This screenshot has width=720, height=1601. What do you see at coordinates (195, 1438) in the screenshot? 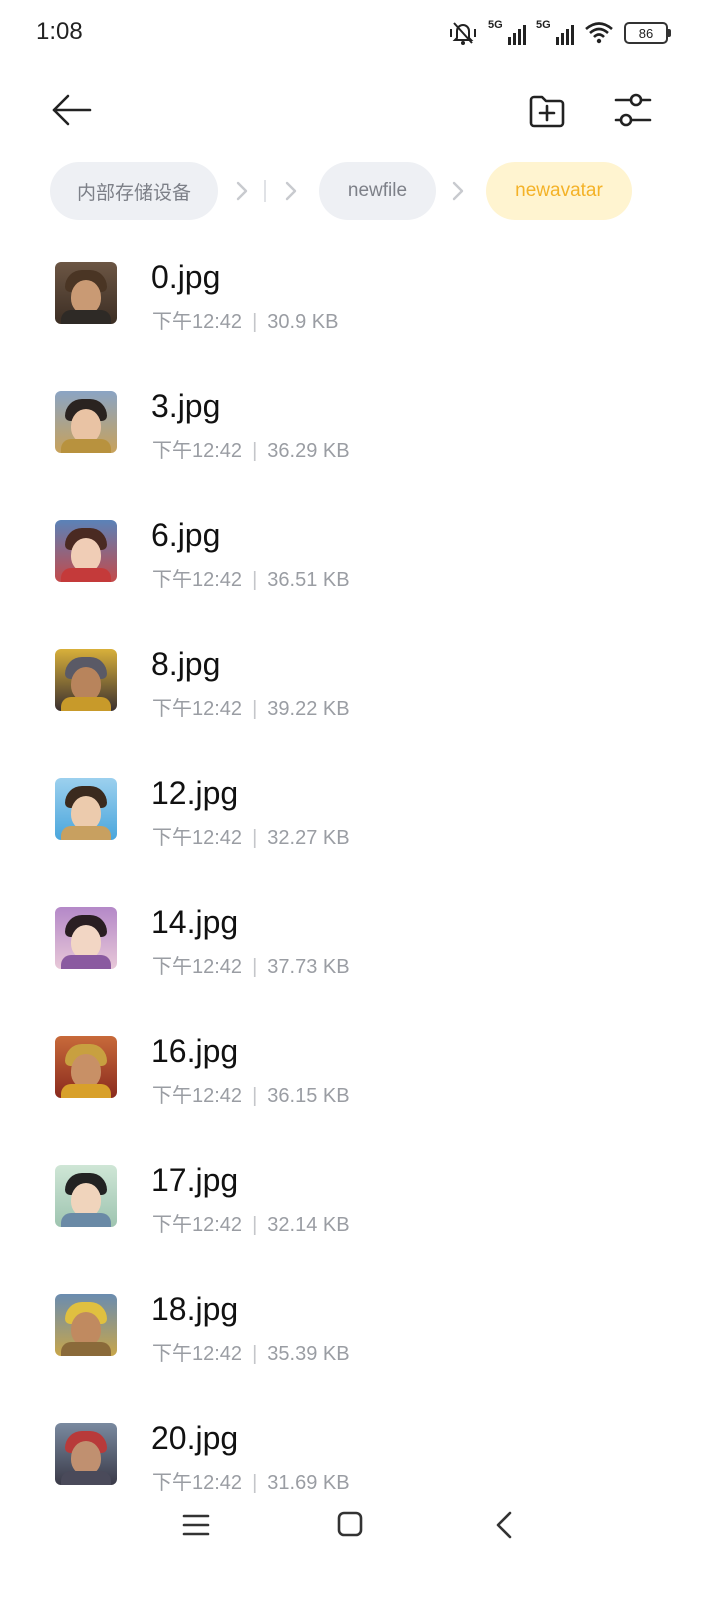
I see `file-name: 20.jpg` at bounding box center [195, 1438].